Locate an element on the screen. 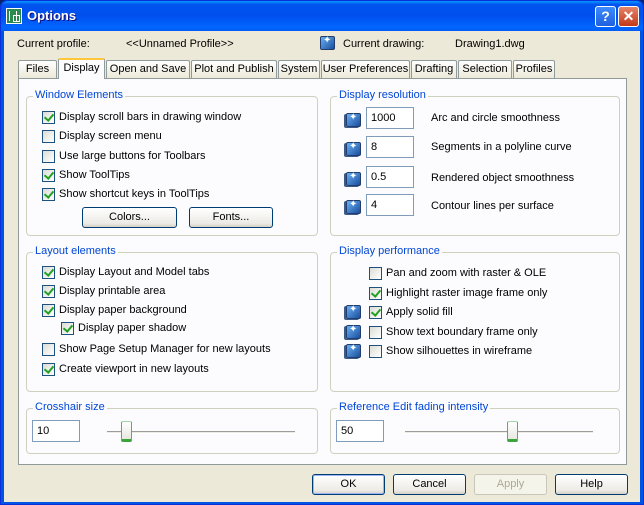 The width and height of the screenshot is (644, 505). crosshair-slider-track is located at coordinates (201, 432).